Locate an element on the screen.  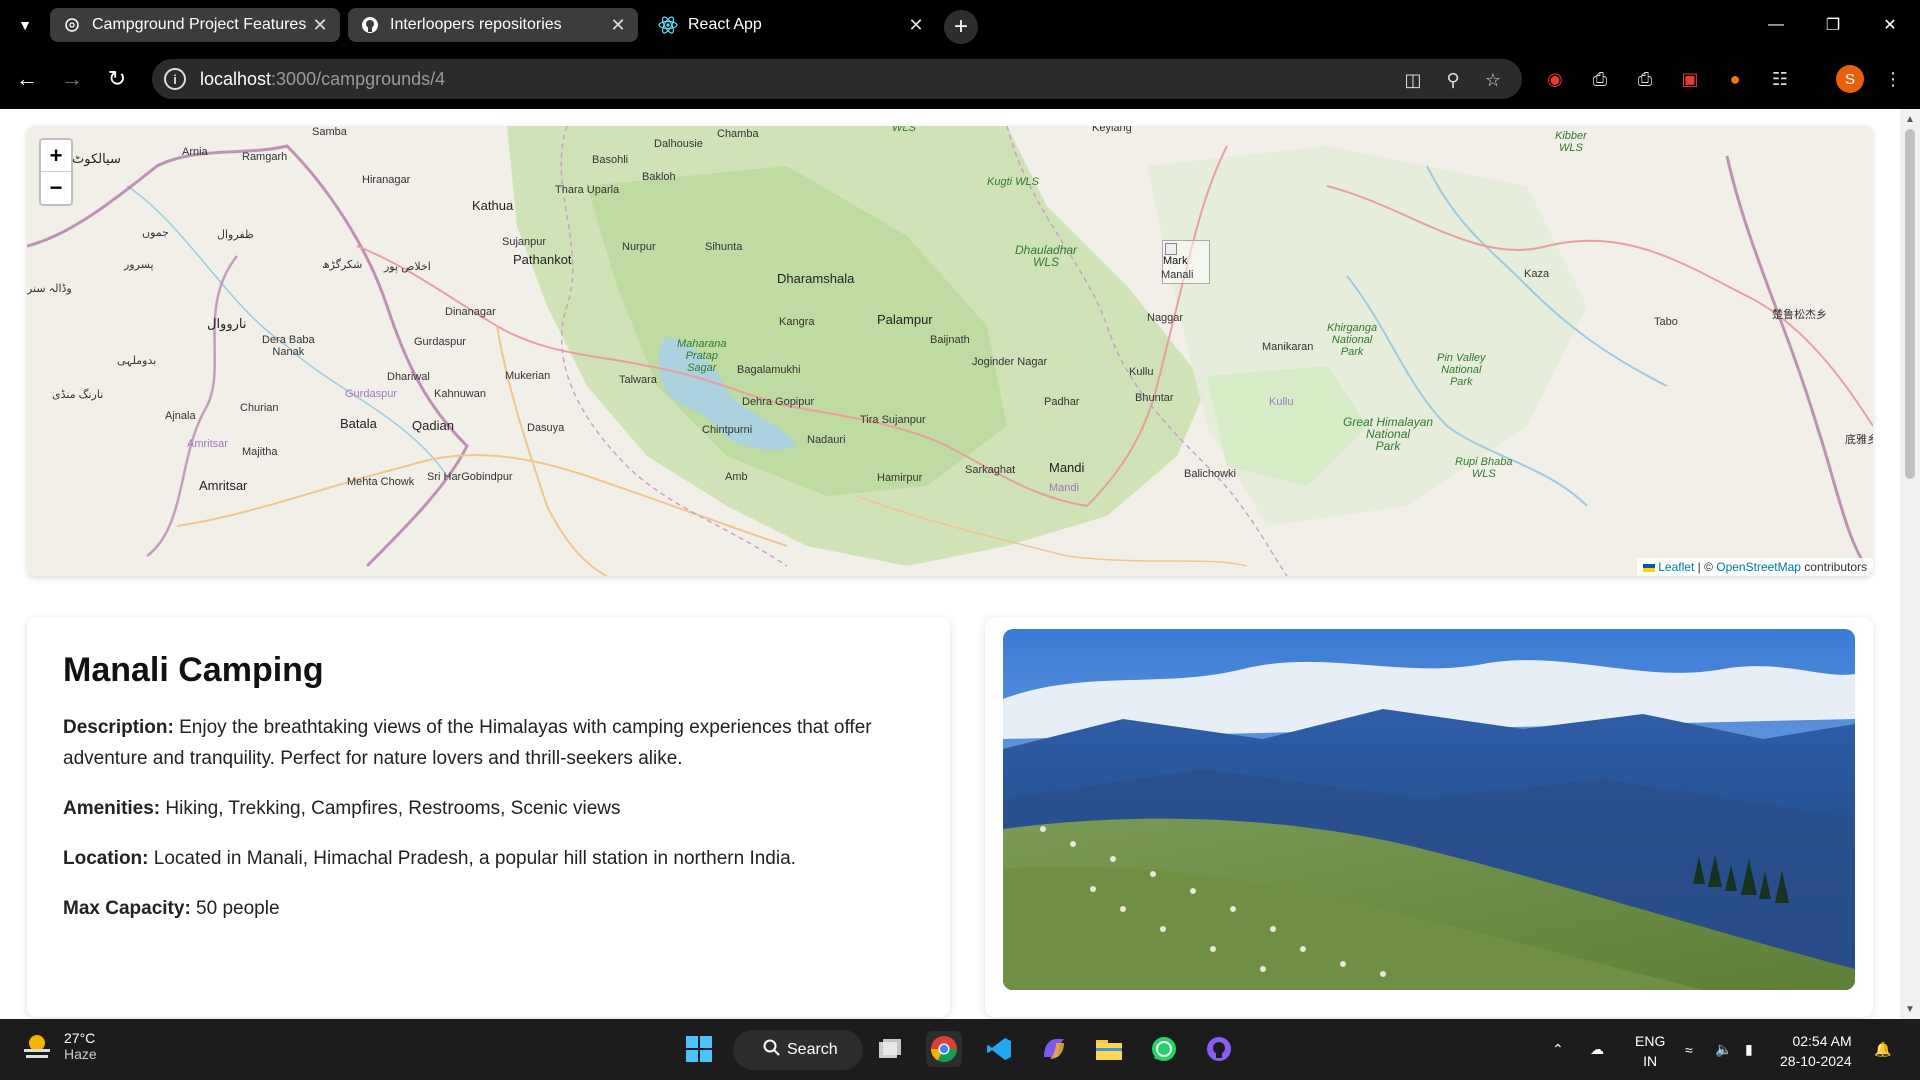
tab-search-chevron-icon: ▼ is located at coordinates (25, 25).